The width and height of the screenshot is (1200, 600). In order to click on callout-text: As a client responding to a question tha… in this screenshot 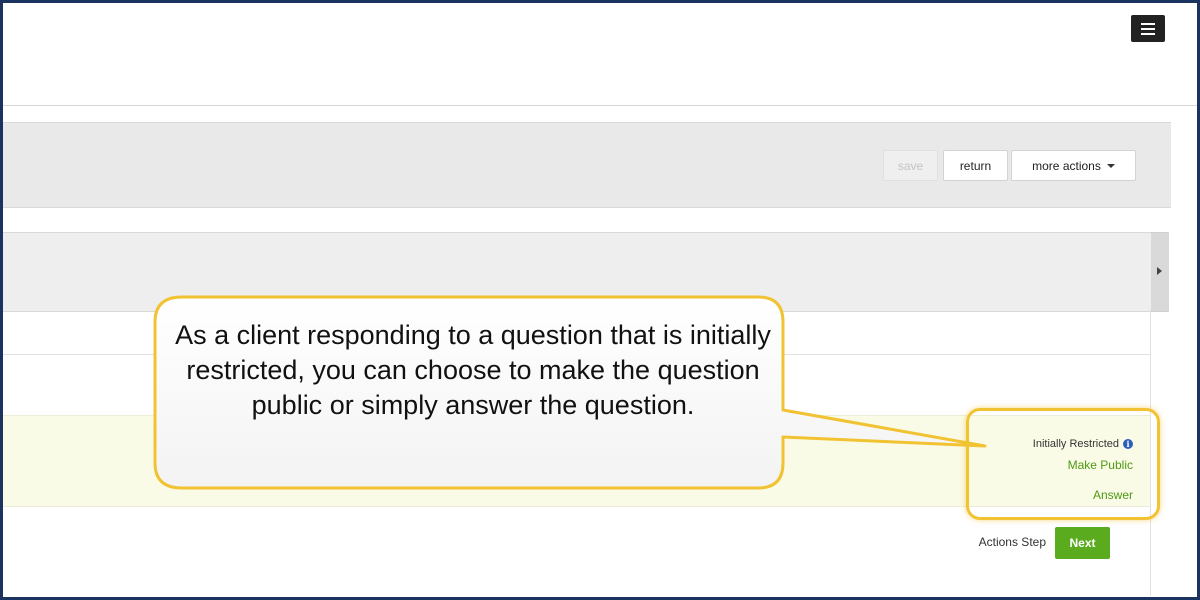, I will do `click(473, 370)`.